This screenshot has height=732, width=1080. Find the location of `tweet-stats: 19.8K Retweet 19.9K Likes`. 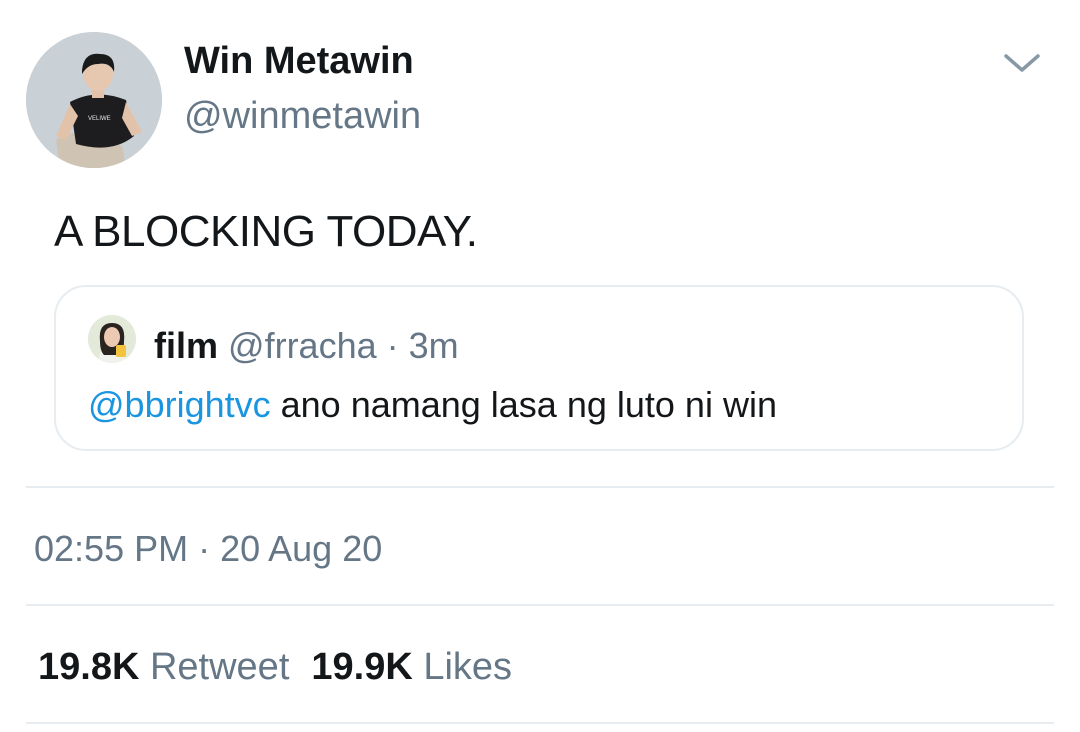

tweet-stats: 19.8K Retweet 19.9K Likes is located at coordinates (275, 667).